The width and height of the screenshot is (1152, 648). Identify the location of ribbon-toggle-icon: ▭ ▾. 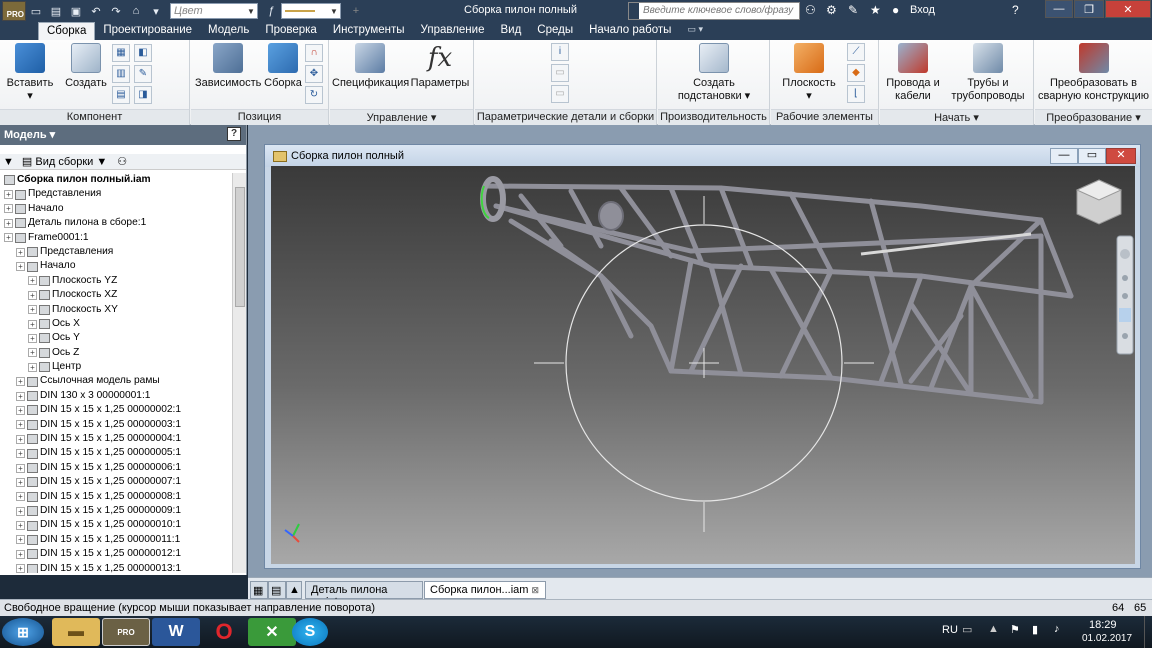
(695, 31).